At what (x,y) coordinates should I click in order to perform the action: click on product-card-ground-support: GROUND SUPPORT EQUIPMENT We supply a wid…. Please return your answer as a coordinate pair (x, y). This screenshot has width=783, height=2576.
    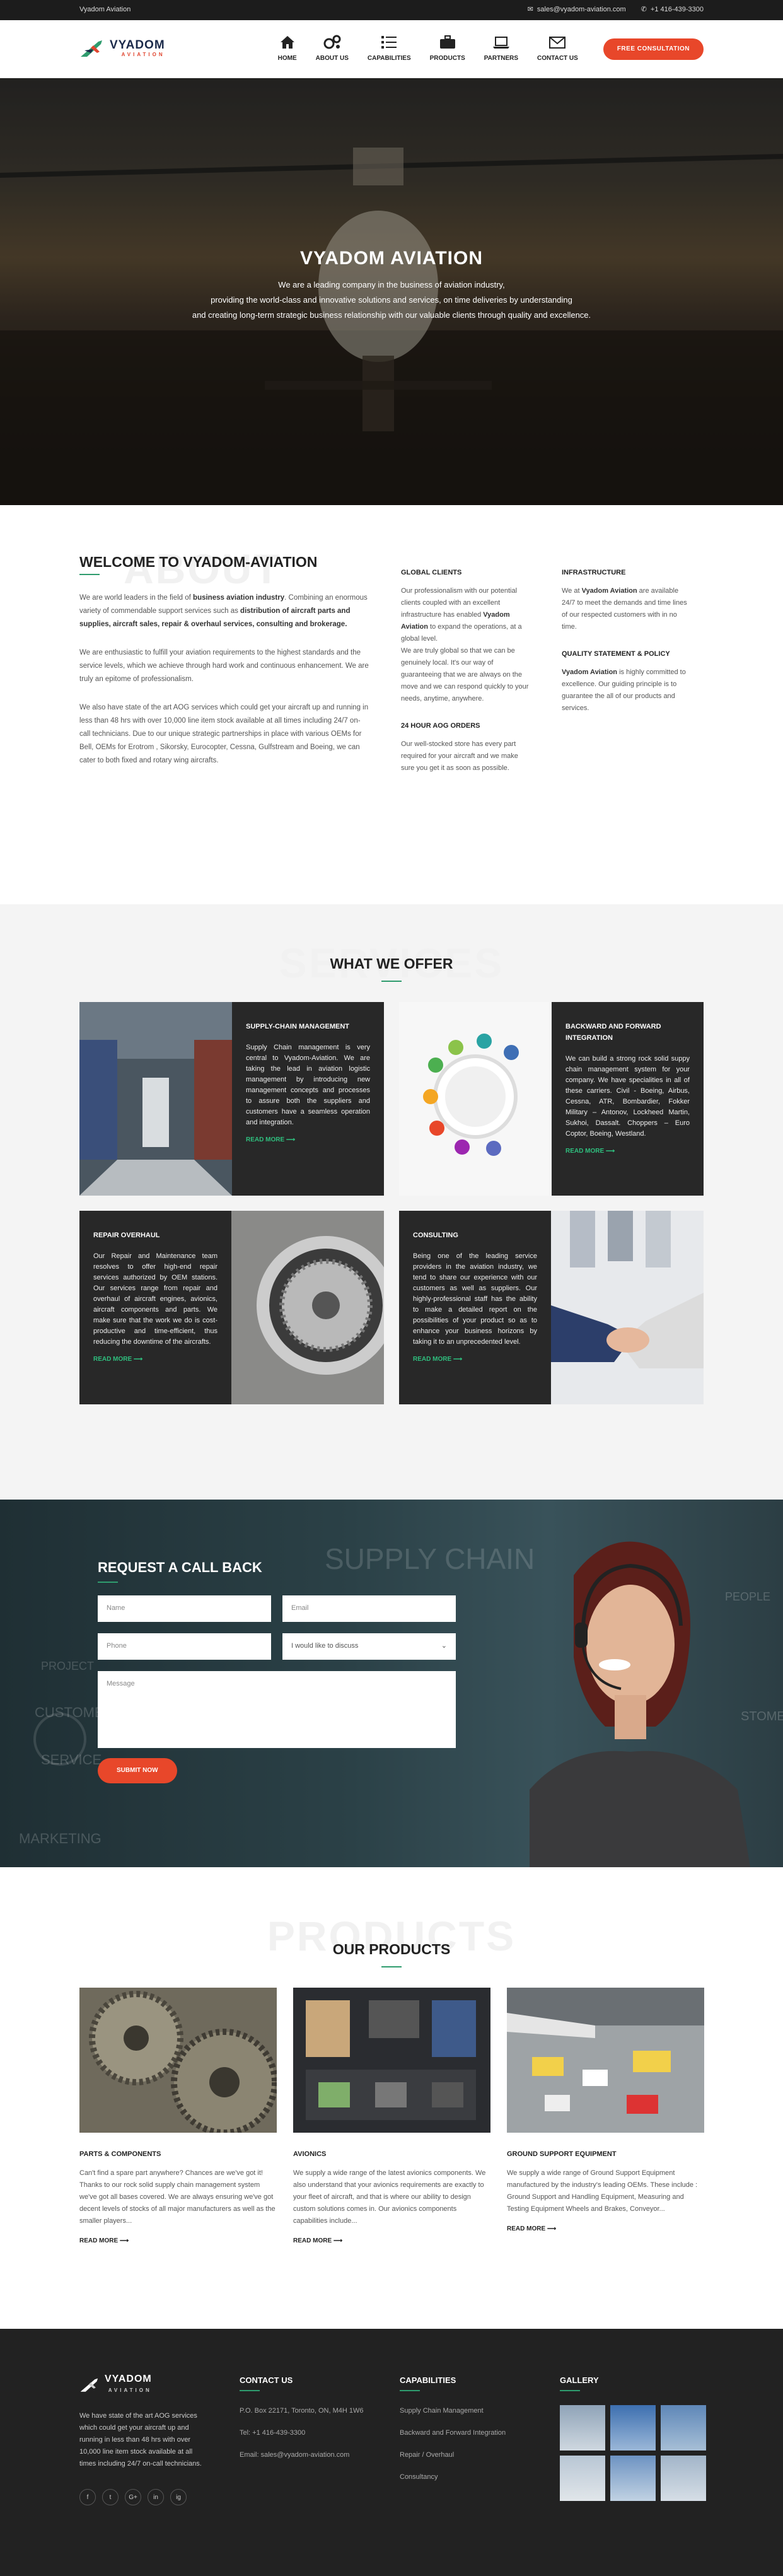
    Looking at the image, I should click on (605, 2117).